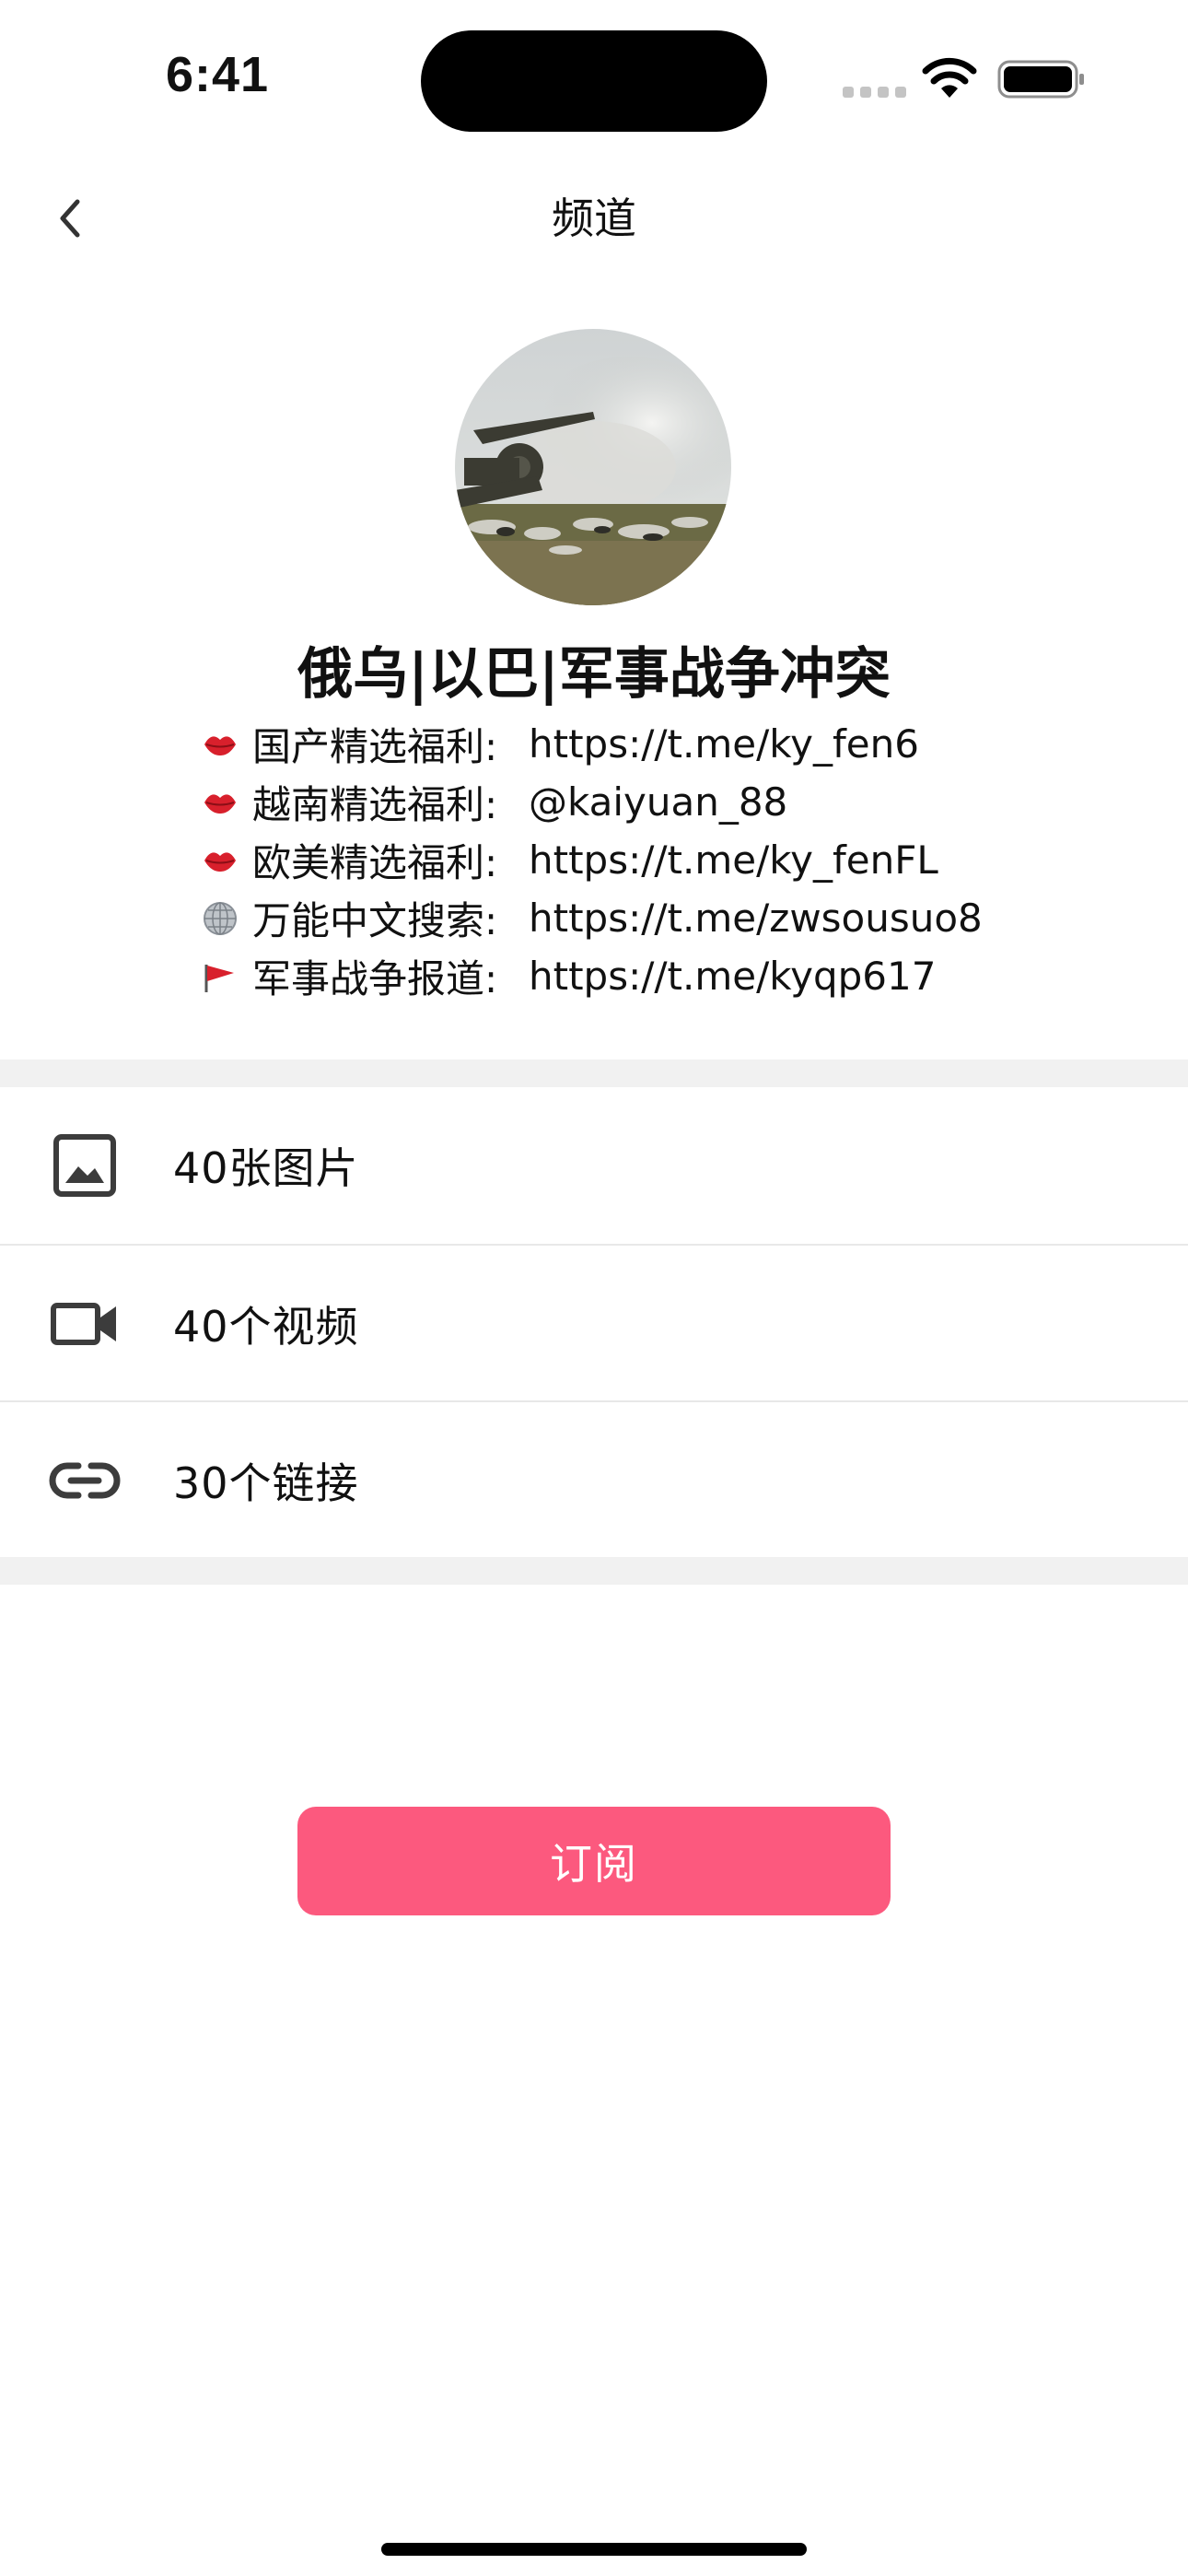  What do you see at coordinates (875, 92) in the screenshot?
I see `cell-signal-icon` at bounding box center [875, 92].